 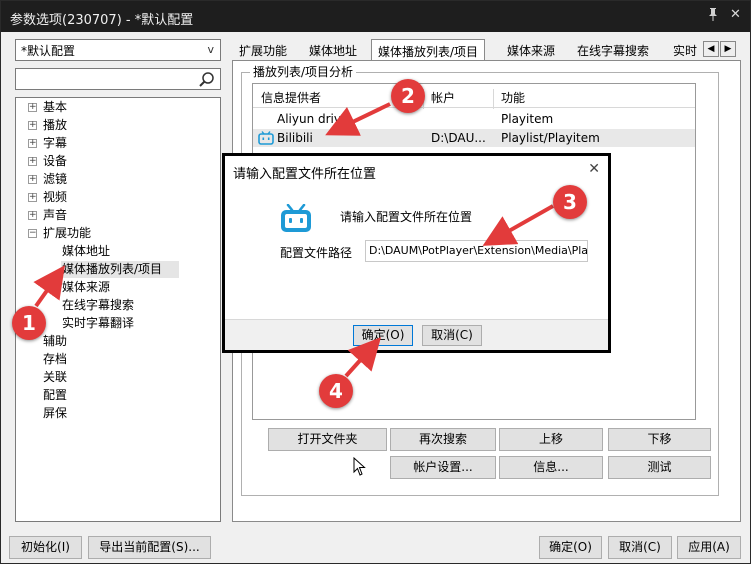 I want to click on search-icon, so click(x=207, y=80).